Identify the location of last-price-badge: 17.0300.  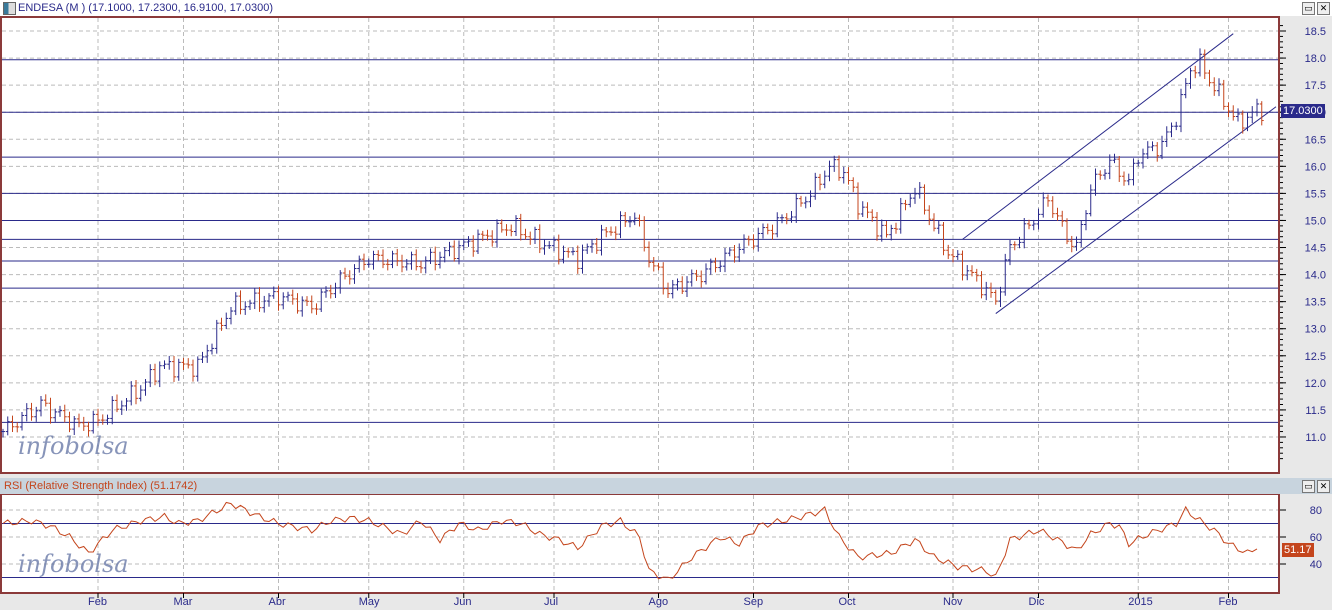
(1303, 111).